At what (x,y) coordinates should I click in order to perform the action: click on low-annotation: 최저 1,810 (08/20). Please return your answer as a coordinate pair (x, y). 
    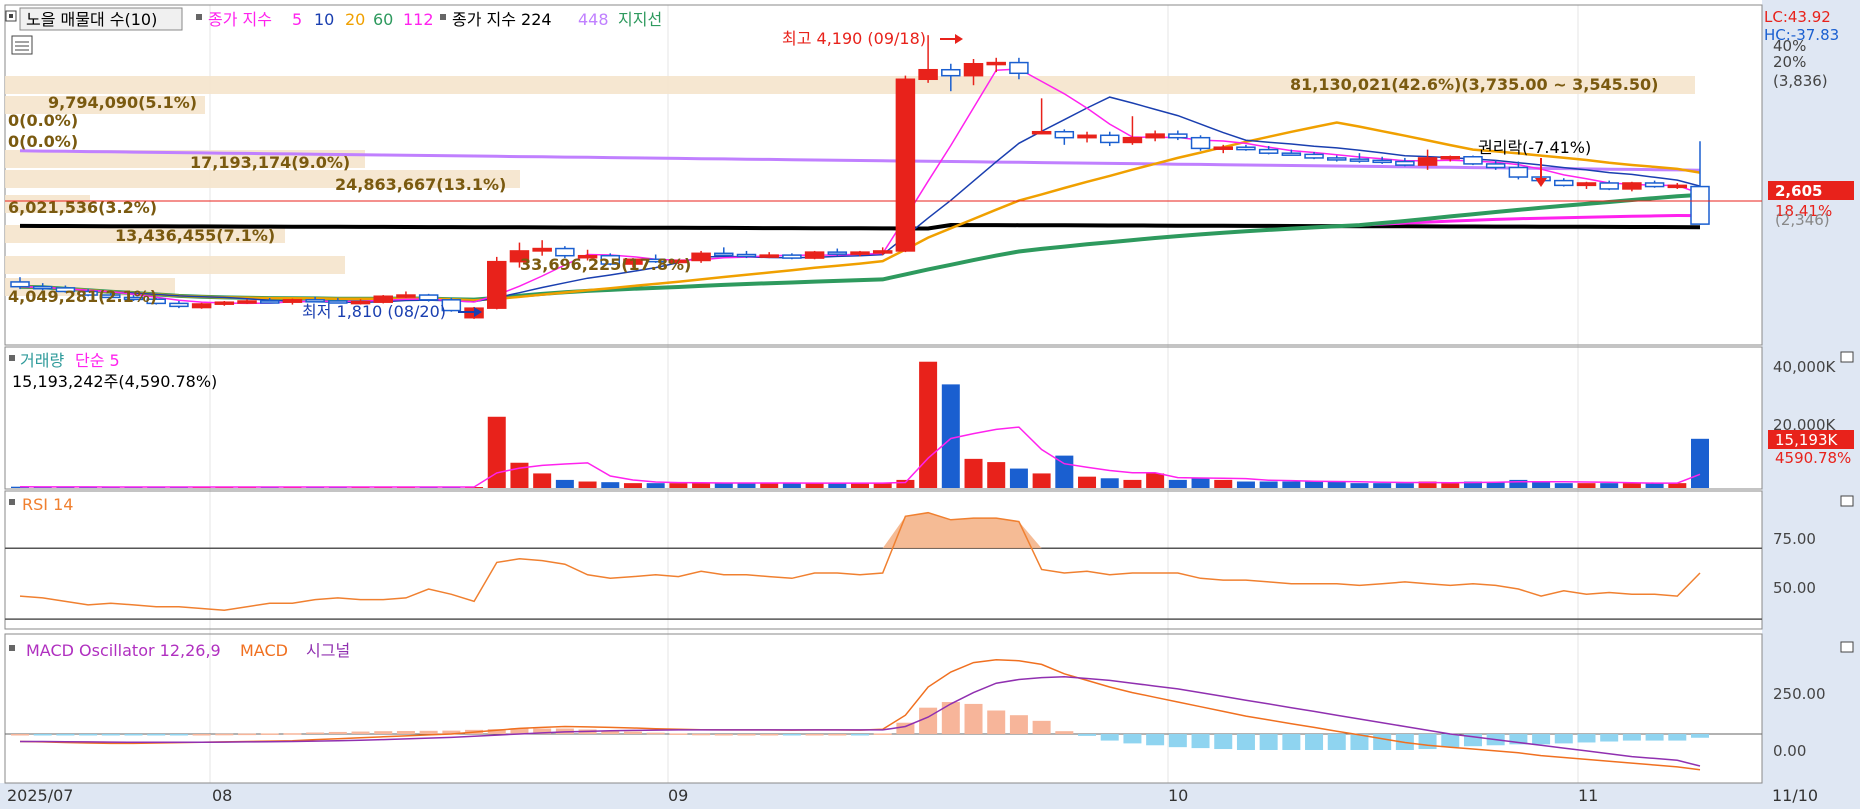
    Looking at the image, I should click on (374, 311).